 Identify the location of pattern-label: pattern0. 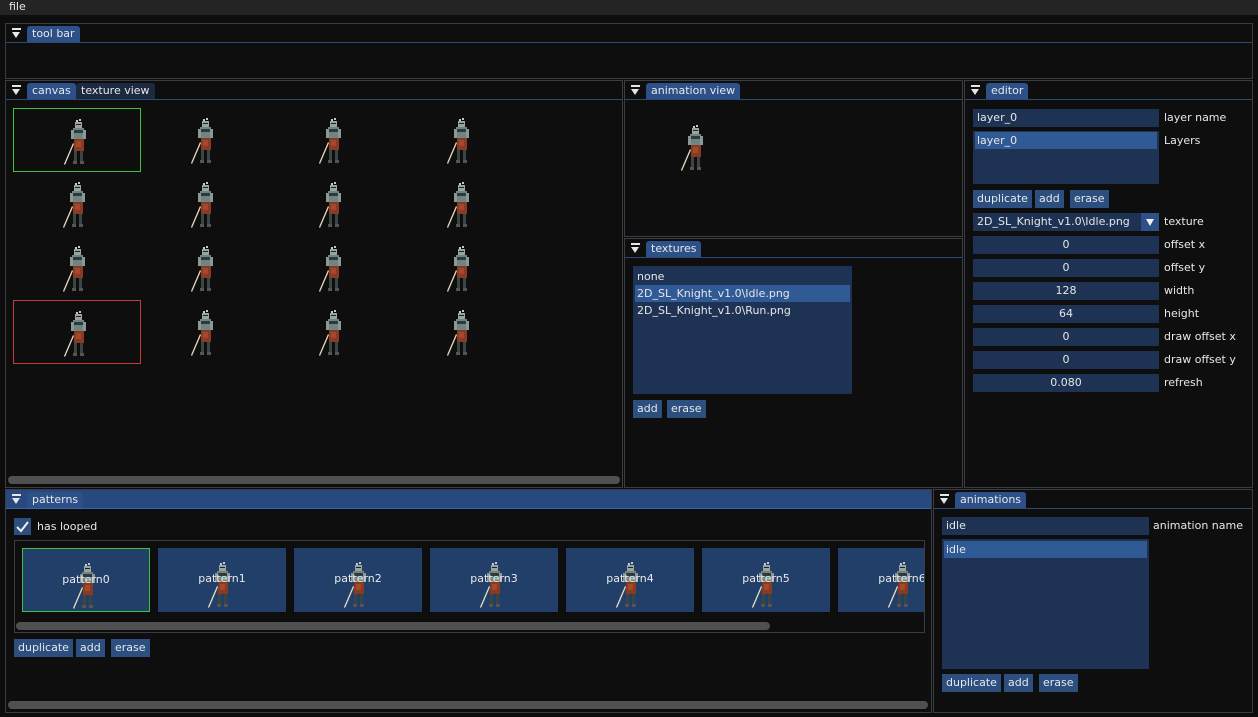
(86, 579).